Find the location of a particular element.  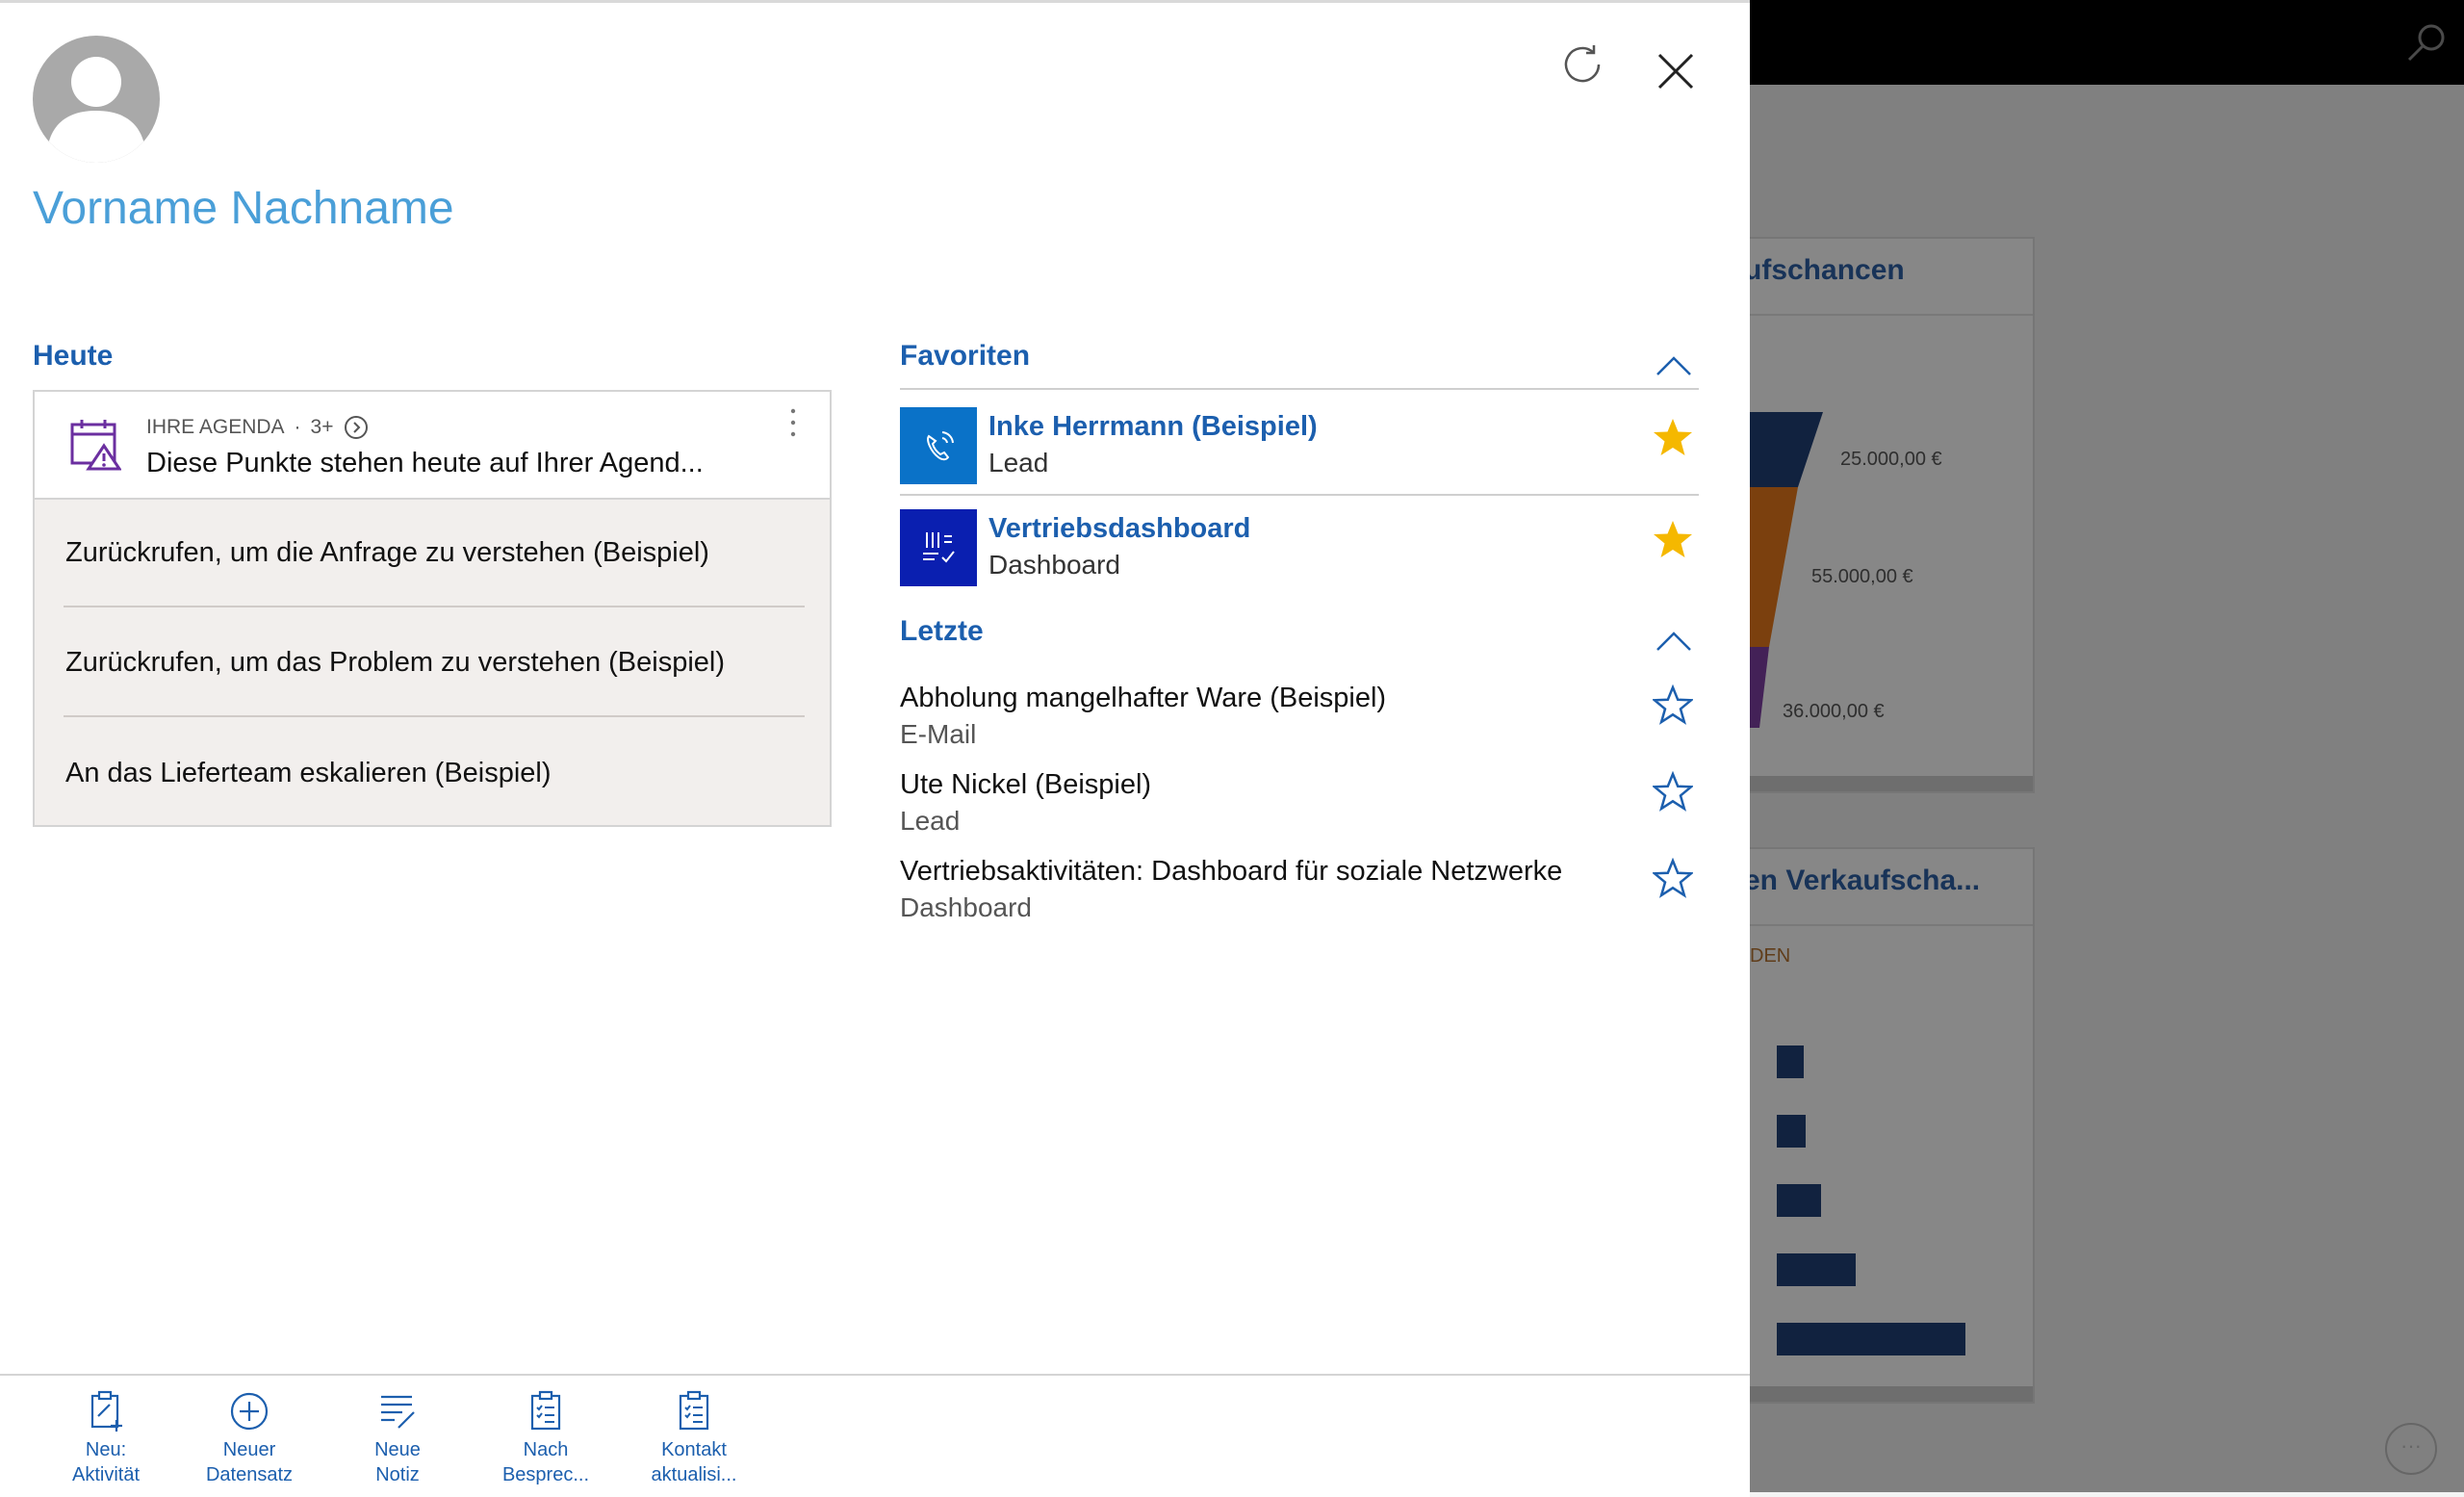

avatar is located at coordinates (96, 99).